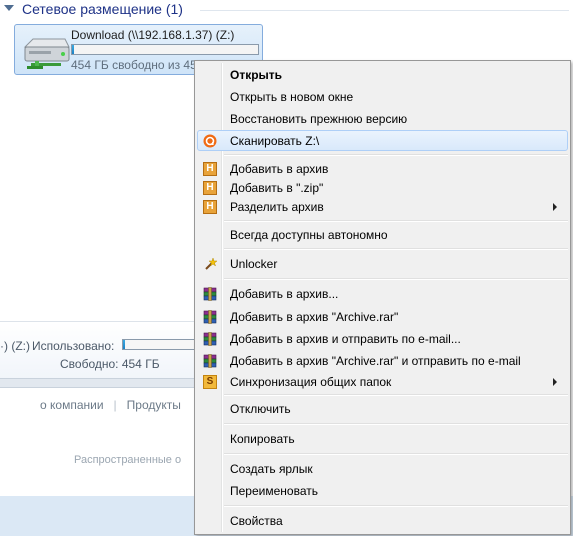 Image resolution: width=573 pixels, height=536 pixels. Describe the element at coordinates (100, 383) in the screenshot. I see `status-strip` at that location.